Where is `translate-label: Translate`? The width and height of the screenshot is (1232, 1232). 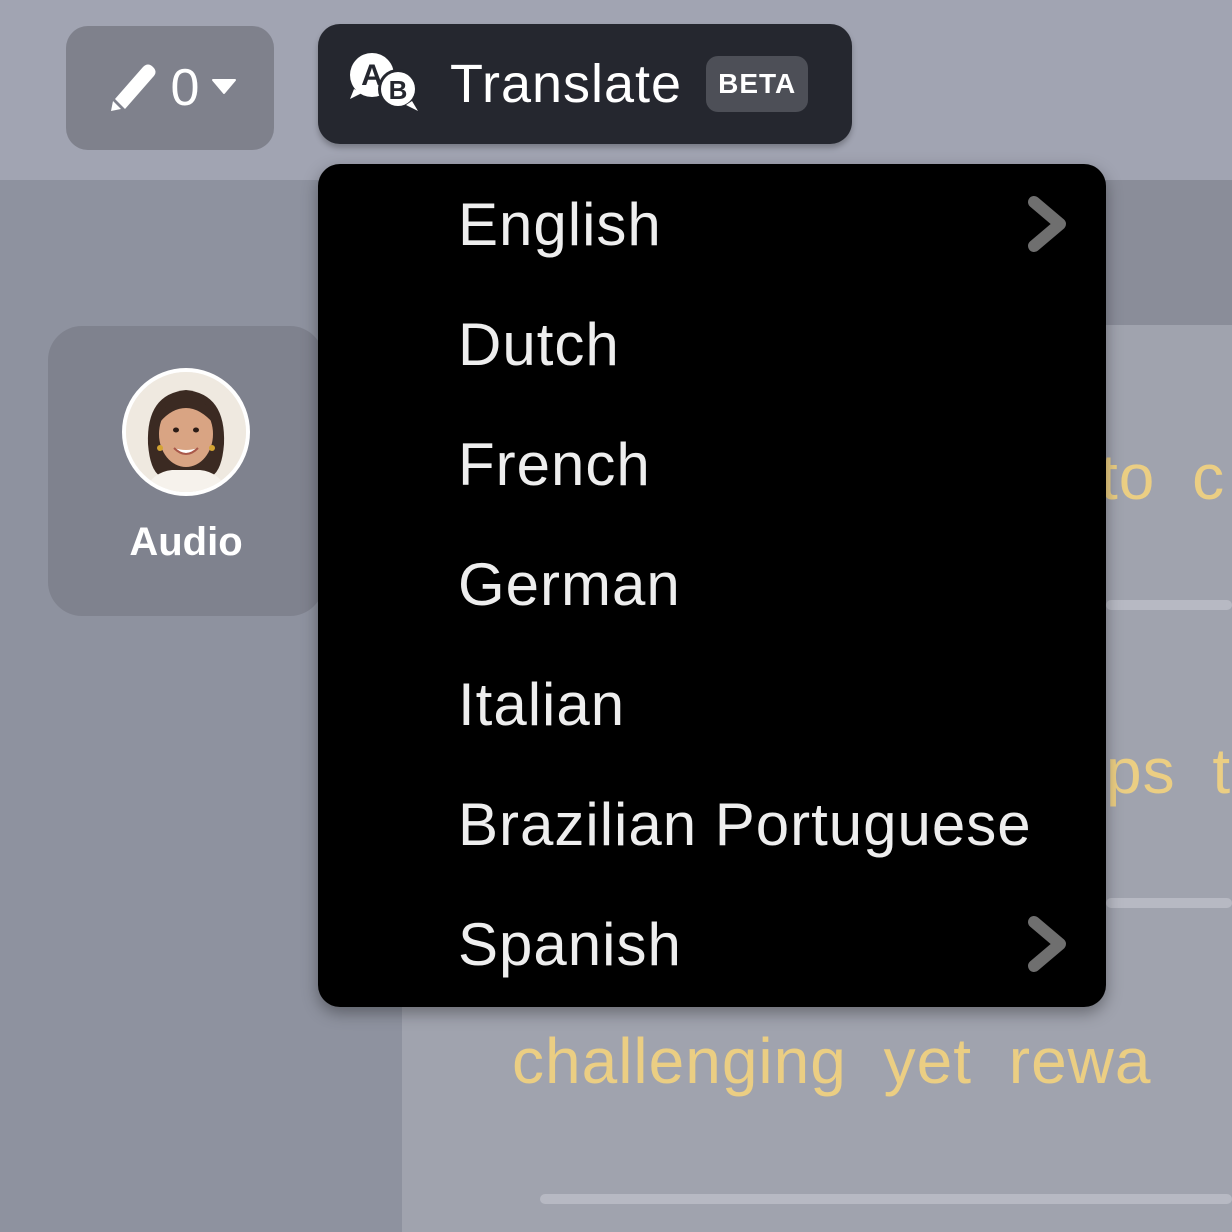 translate-label: Translate is located at coordinates (566, 84).